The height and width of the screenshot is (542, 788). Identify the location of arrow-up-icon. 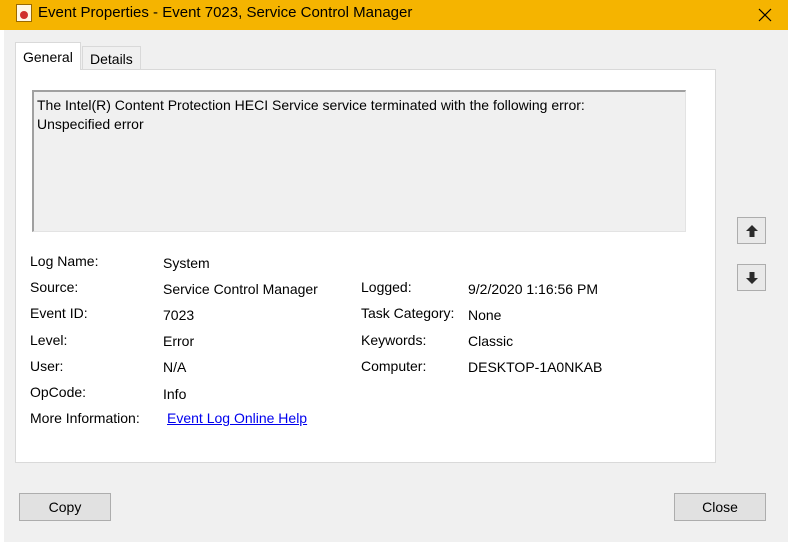
(751, 230).